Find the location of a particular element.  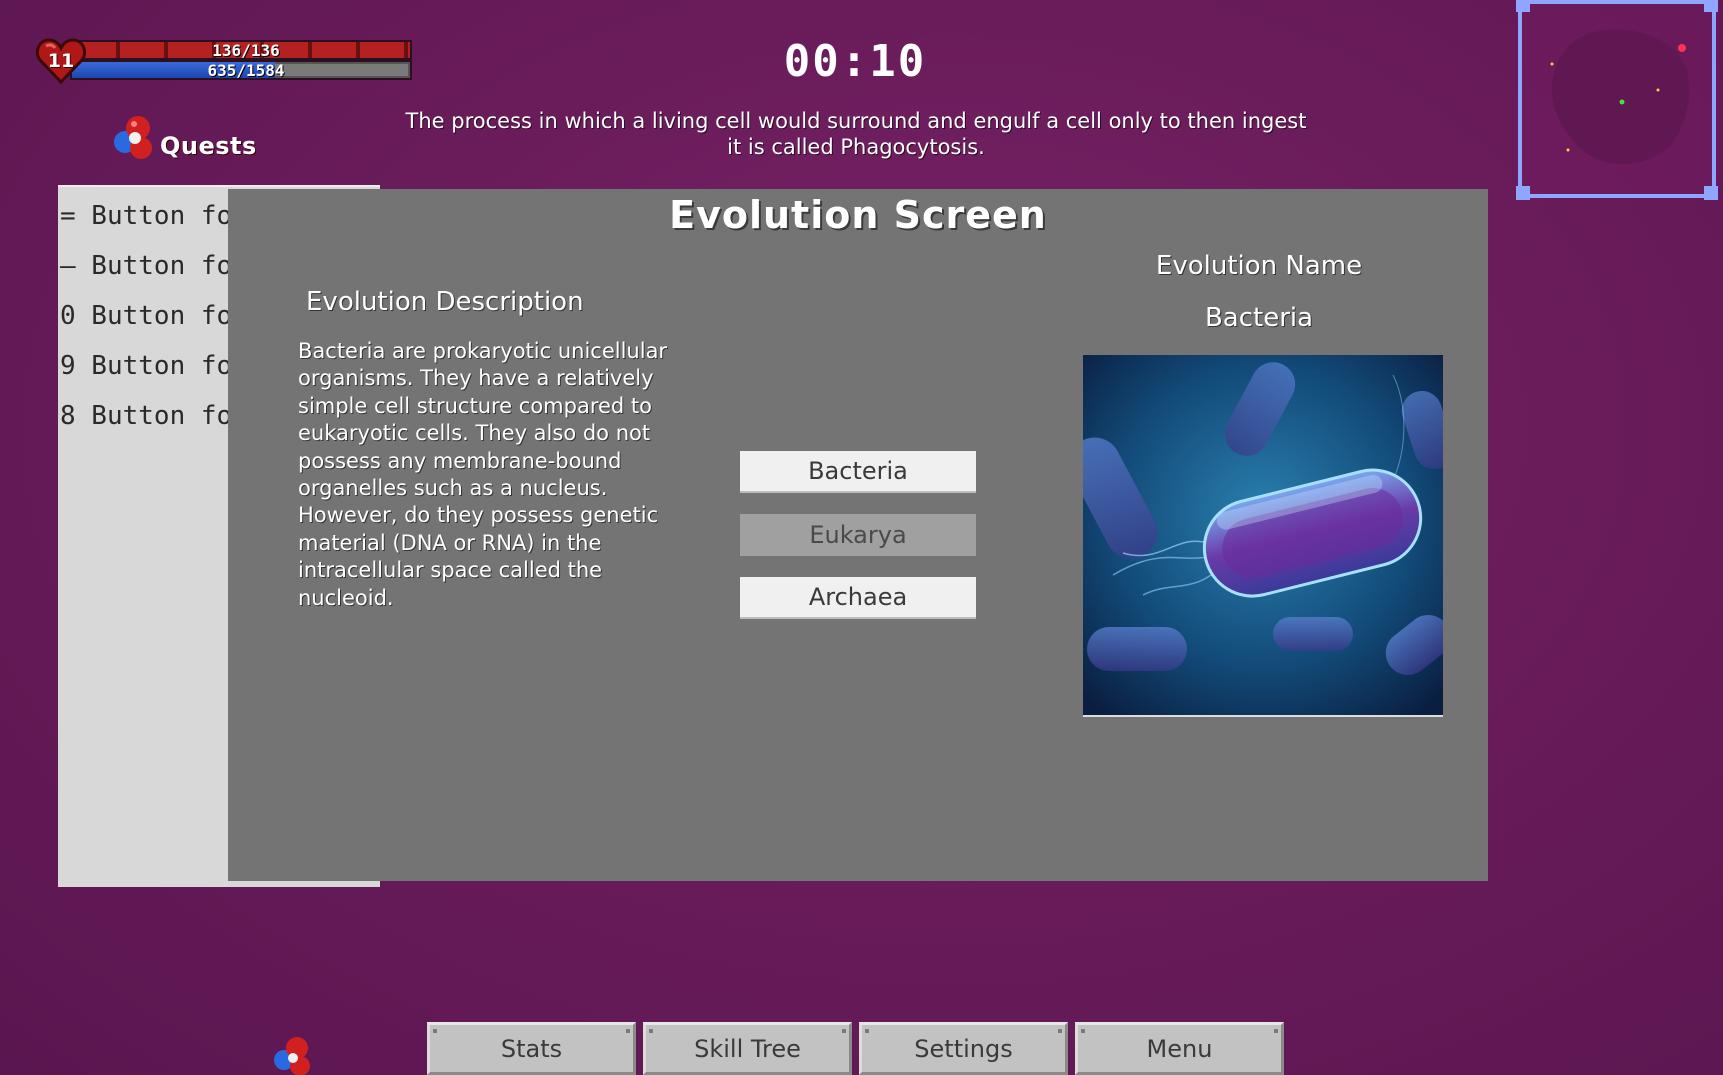

side-item-8: 8 Button for is located at coordinates (154, 416).